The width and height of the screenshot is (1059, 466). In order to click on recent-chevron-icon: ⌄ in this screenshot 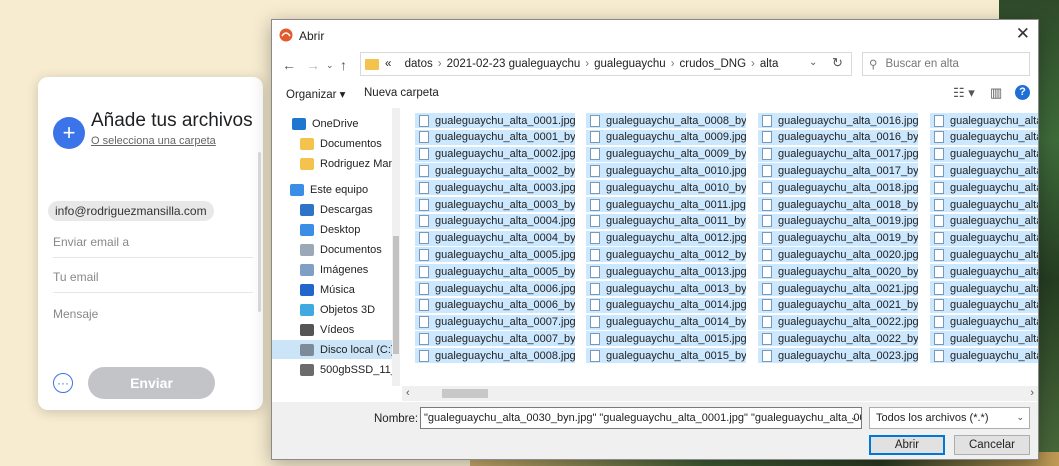, I will do `click(330, 65)`.